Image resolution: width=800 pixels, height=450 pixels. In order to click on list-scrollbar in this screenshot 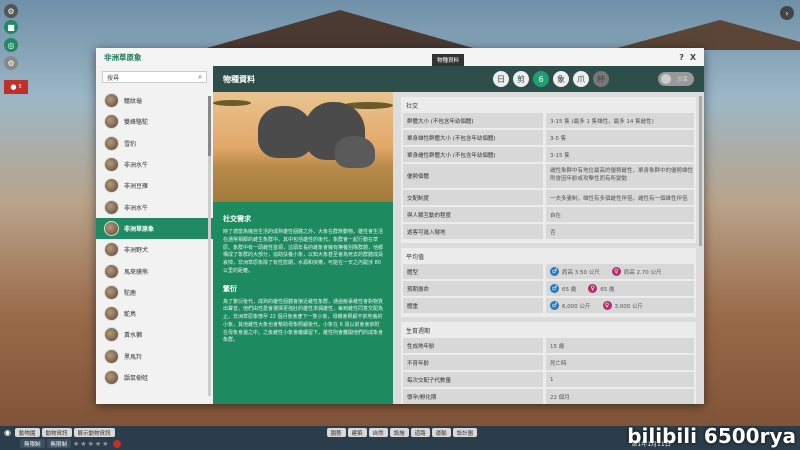, I will do `click(209, 246)`.